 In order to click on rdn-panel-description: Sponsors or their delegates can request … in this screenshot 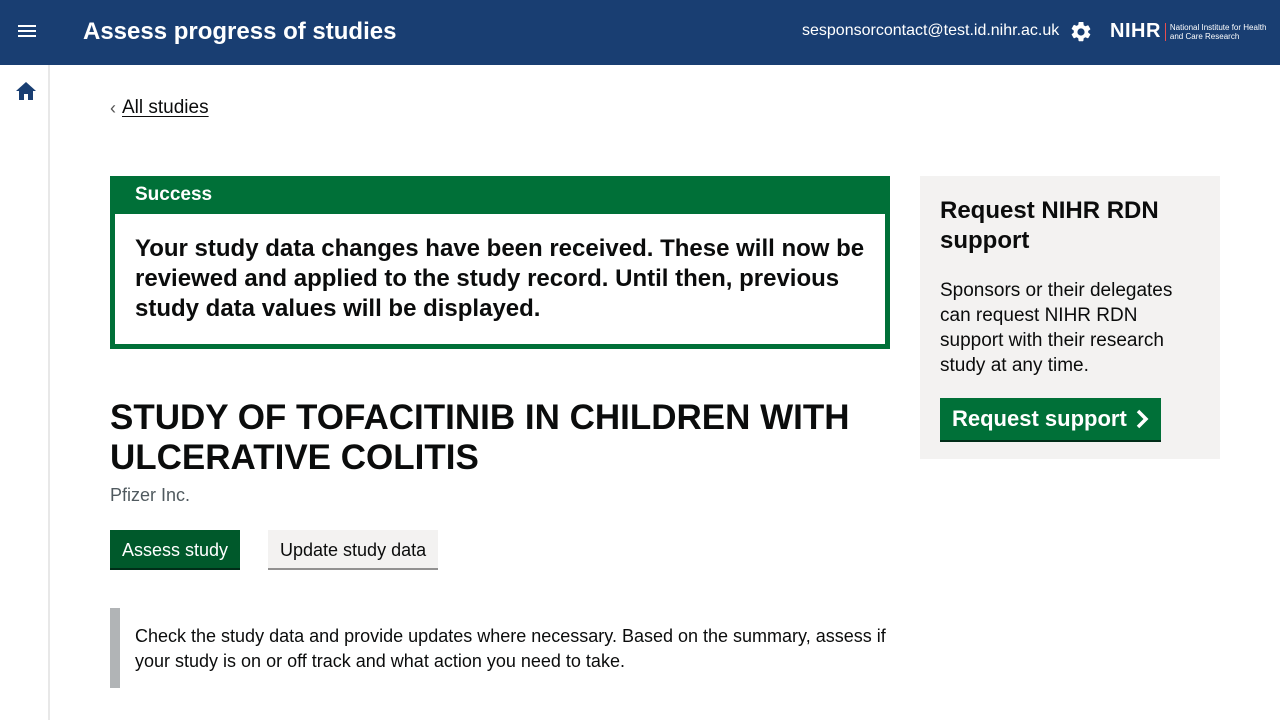, I will do `click(1056, 328)`.